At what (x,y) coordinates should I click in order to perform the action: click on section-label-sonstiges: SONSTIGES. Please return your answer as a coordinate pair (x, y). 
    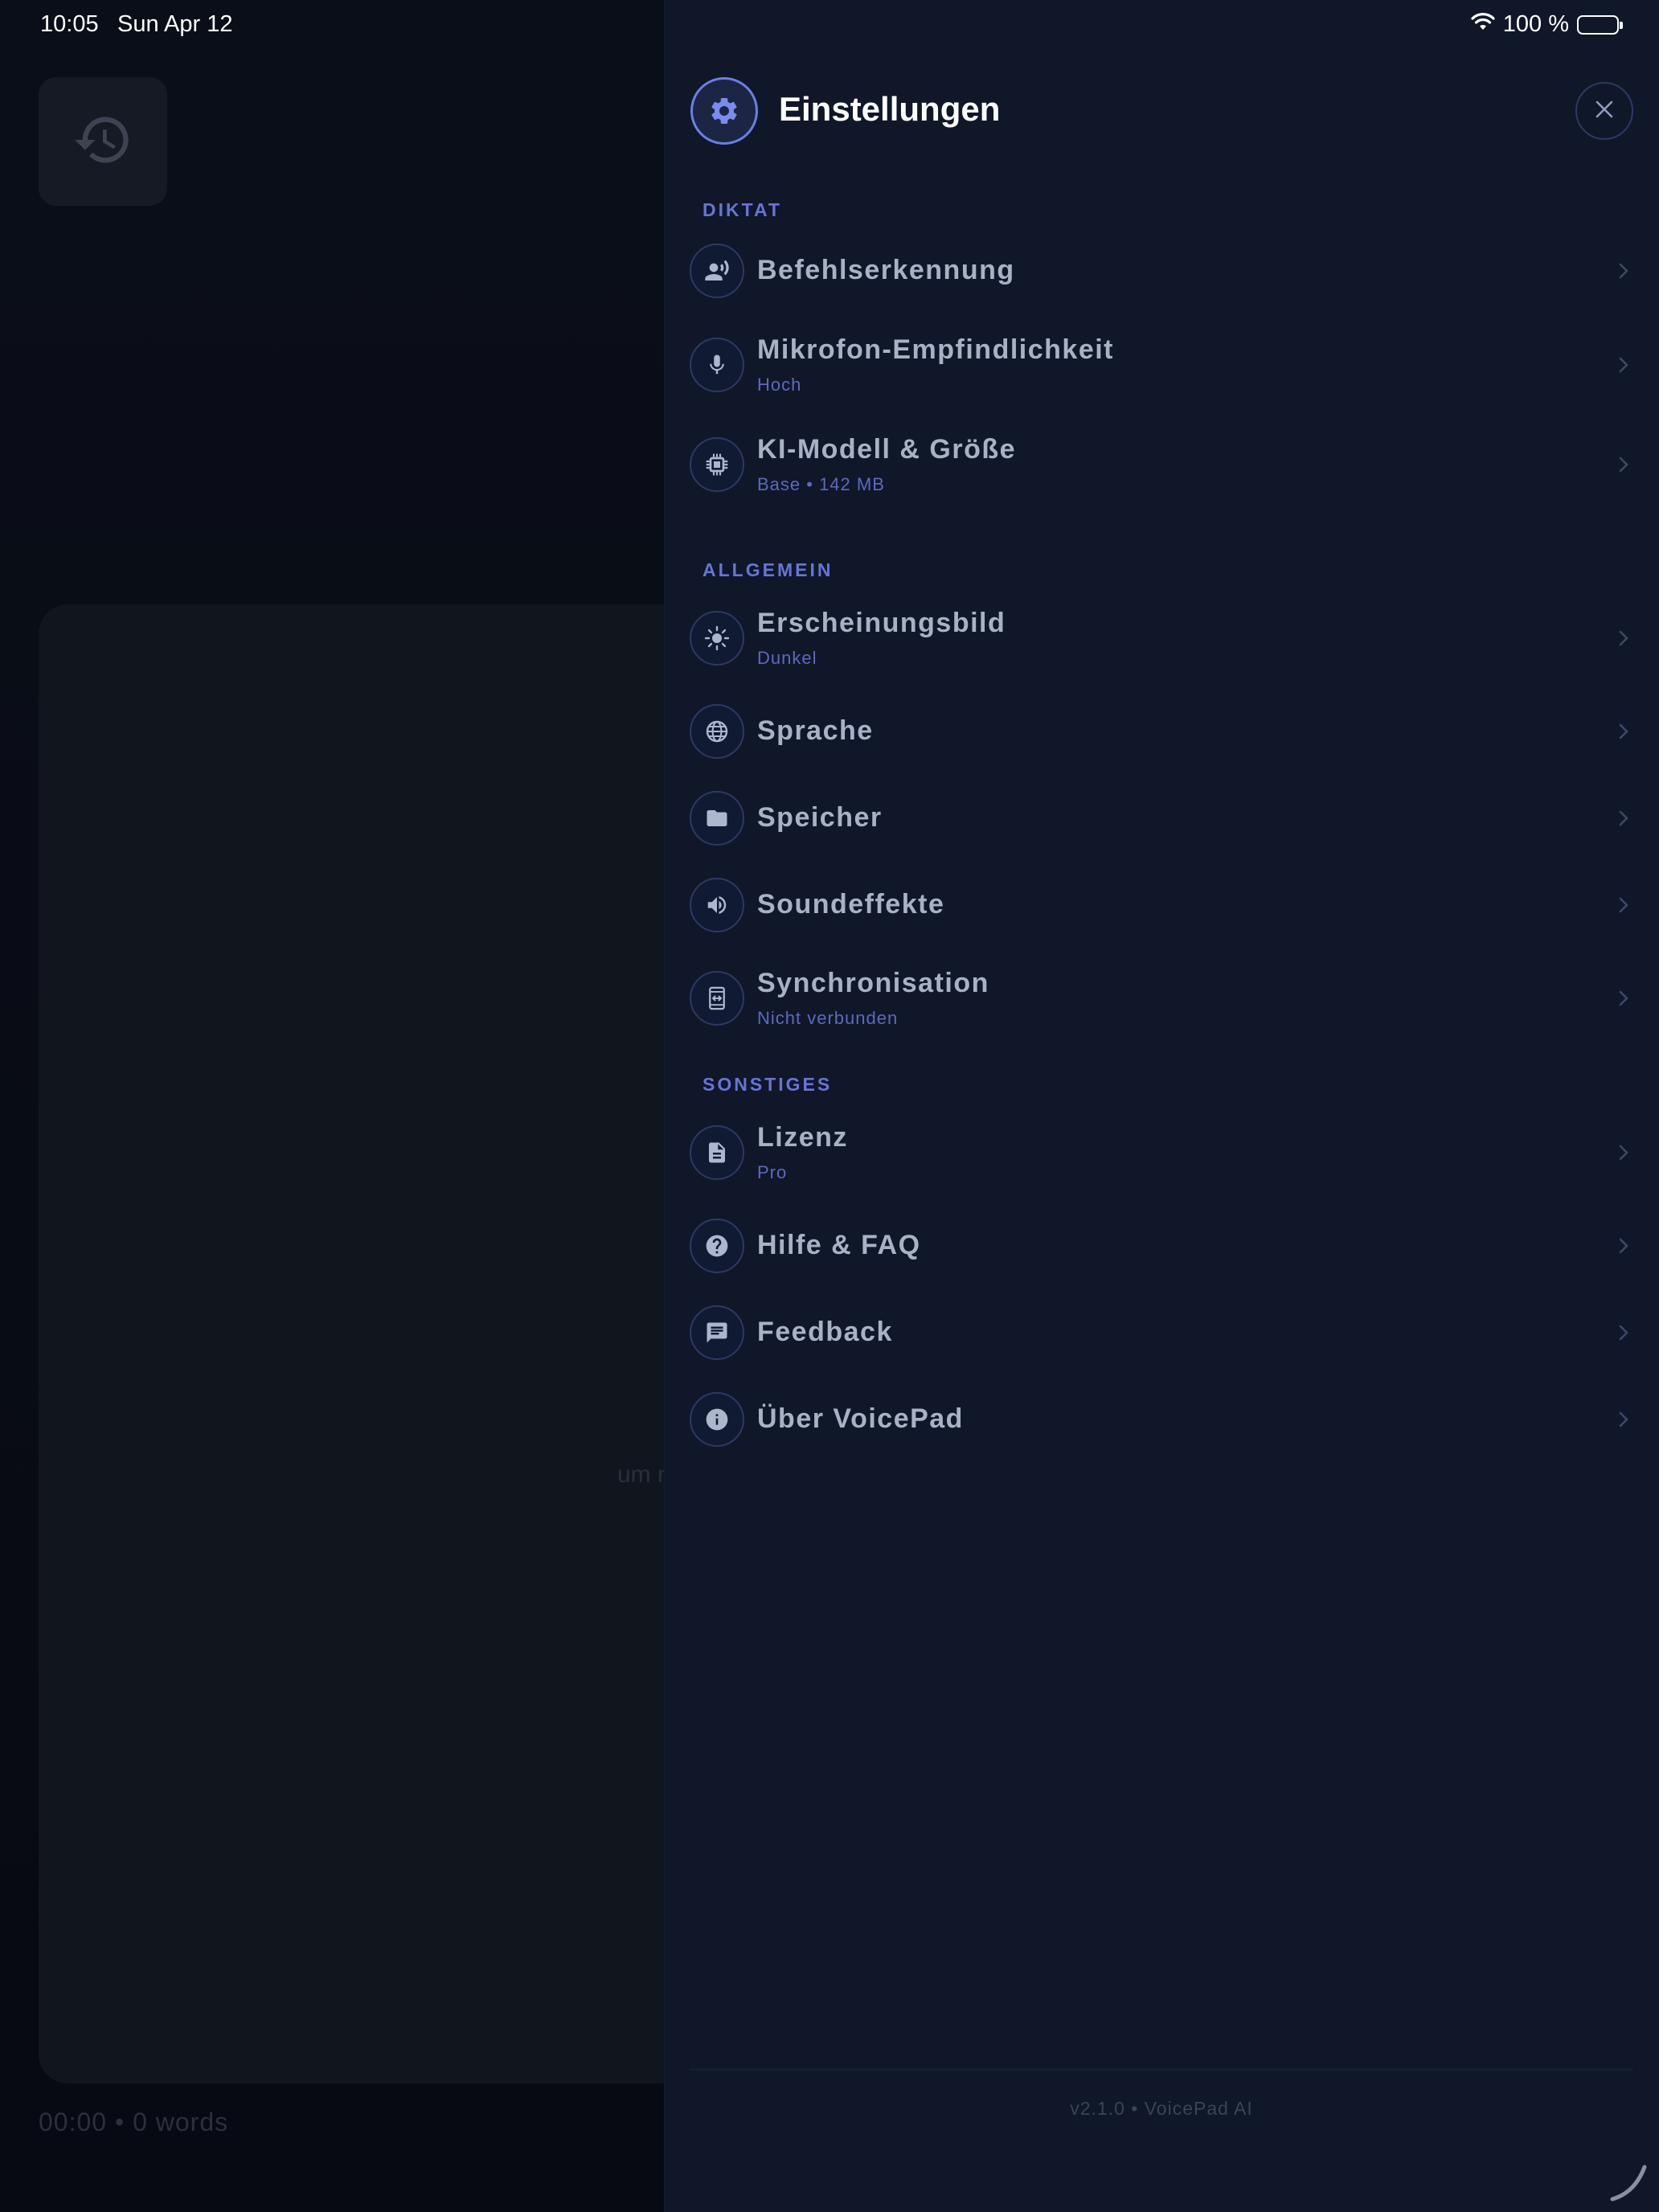
    Looking at the image, I should click on (768, 1084).